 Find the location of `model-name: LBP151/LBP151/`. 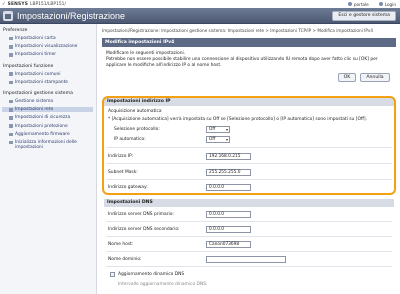

model-name: LBP151/LBP151/ is located at coordinates (48, 4).